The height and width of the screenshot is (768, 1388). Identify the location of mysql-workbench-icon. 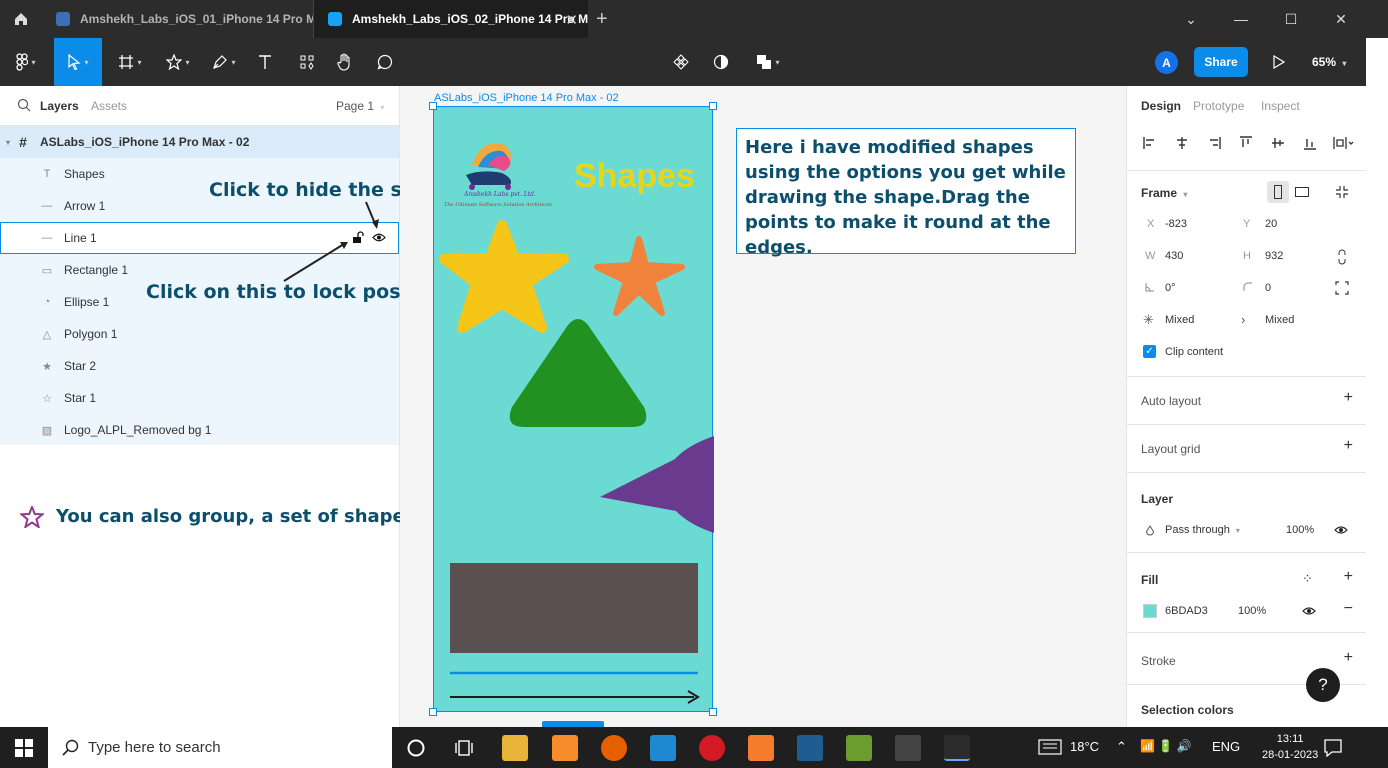
(810, 748).